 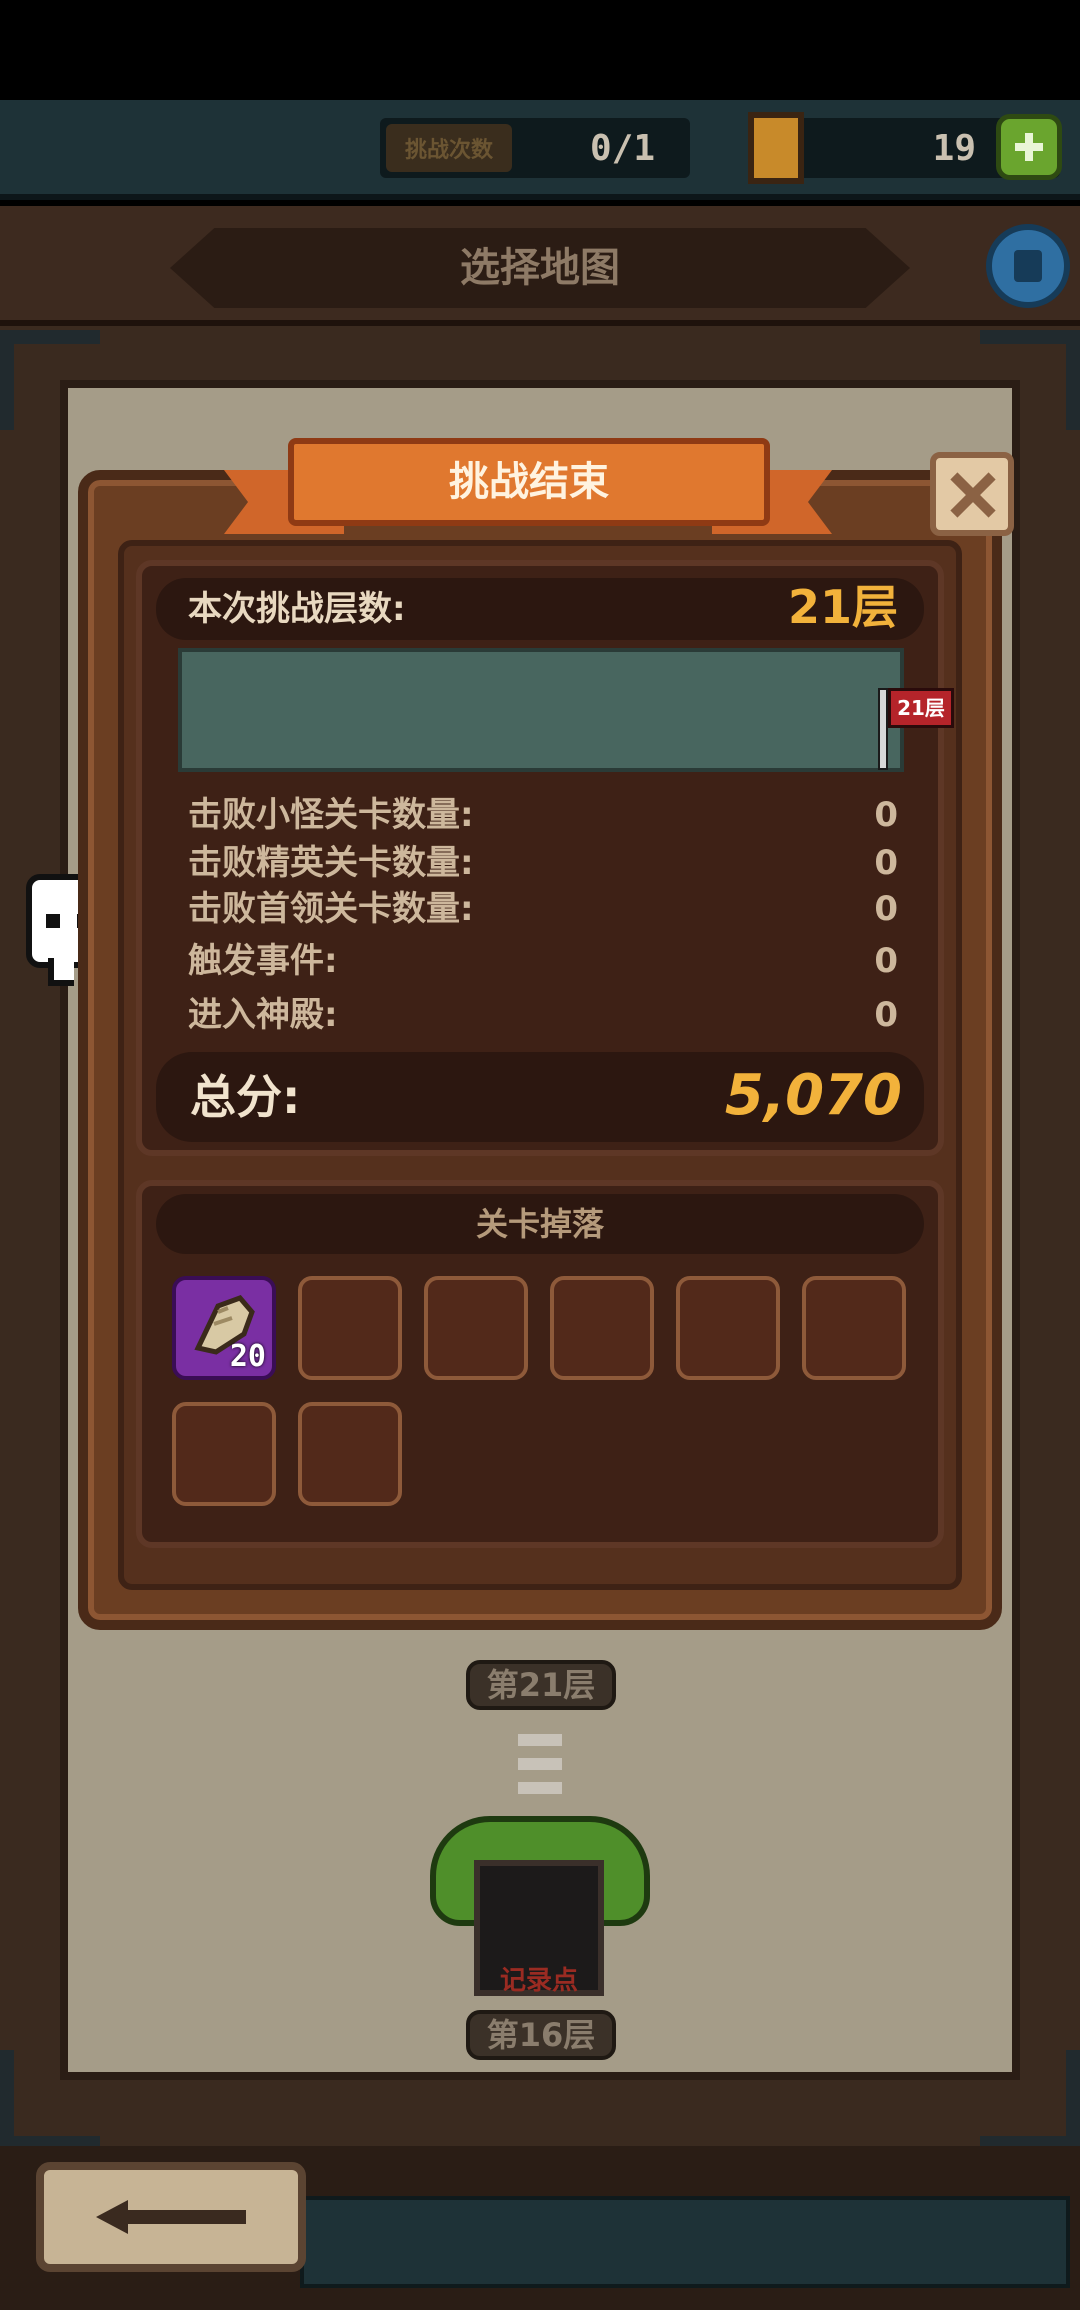 I want to click on stat-label-events: 触发事件:, so click(x=263, y=961).